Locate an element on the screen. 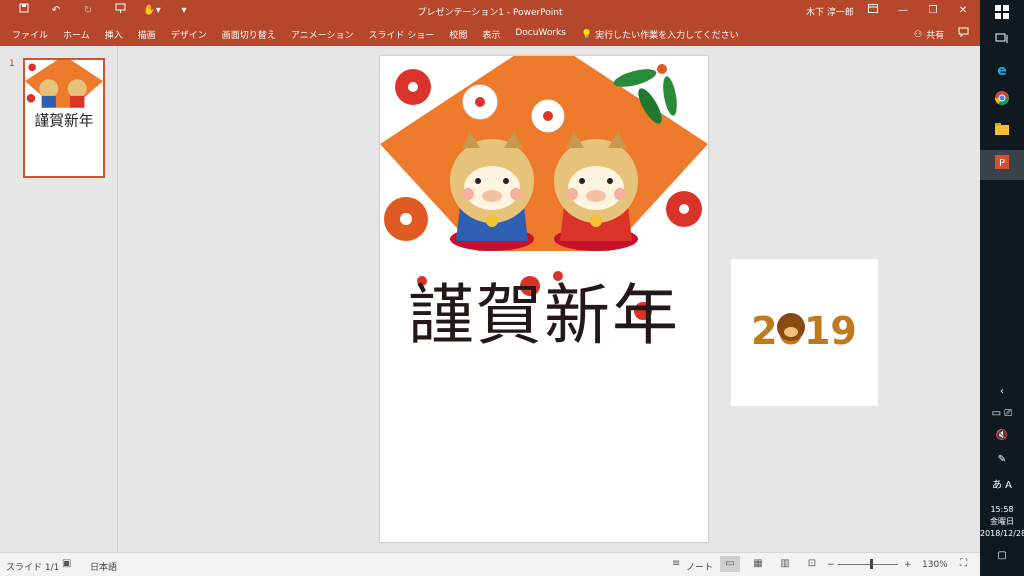  share-button: ⚇ 共有 is located at coordinates (929, 35).